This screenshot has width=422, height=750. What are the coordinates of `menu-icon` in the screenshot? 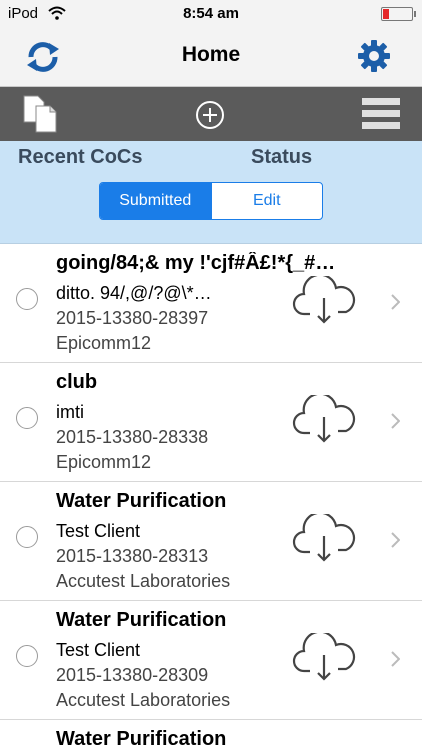 It's located at (381, 114).